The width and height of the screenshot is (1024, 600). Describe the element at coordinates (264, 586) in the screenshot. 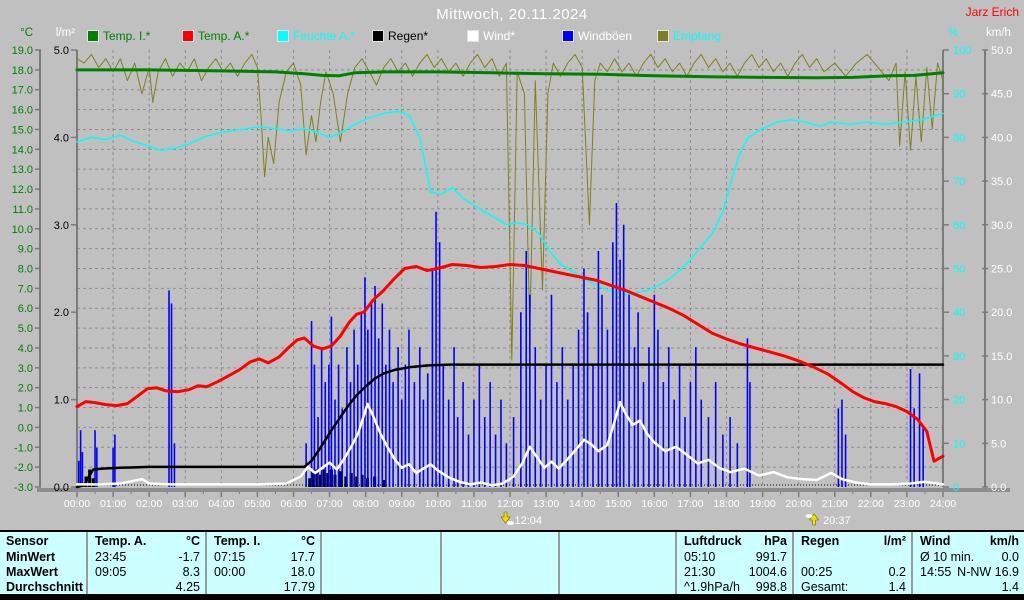

I see `table-value-cell: 17.79` at that location.